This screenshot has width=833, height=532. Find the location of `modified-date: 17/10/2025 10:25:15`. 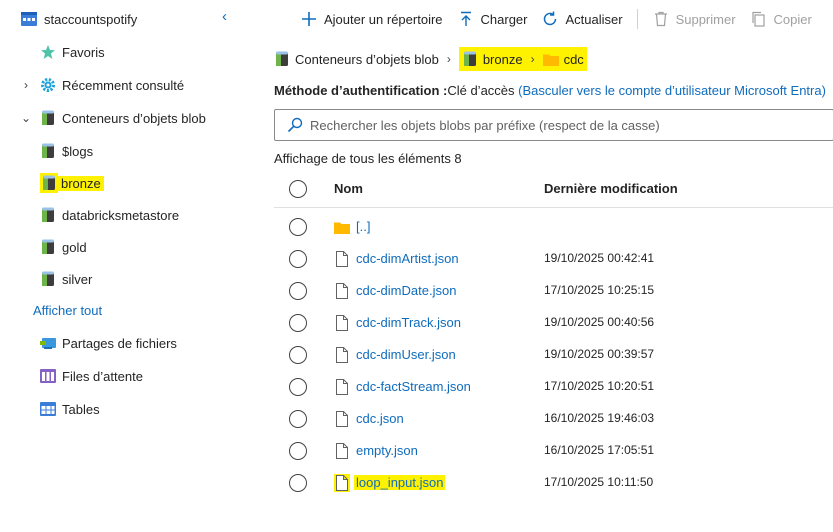

modified-date: 17/10/2025 10:25:15 is located at coordinates (599, 290).